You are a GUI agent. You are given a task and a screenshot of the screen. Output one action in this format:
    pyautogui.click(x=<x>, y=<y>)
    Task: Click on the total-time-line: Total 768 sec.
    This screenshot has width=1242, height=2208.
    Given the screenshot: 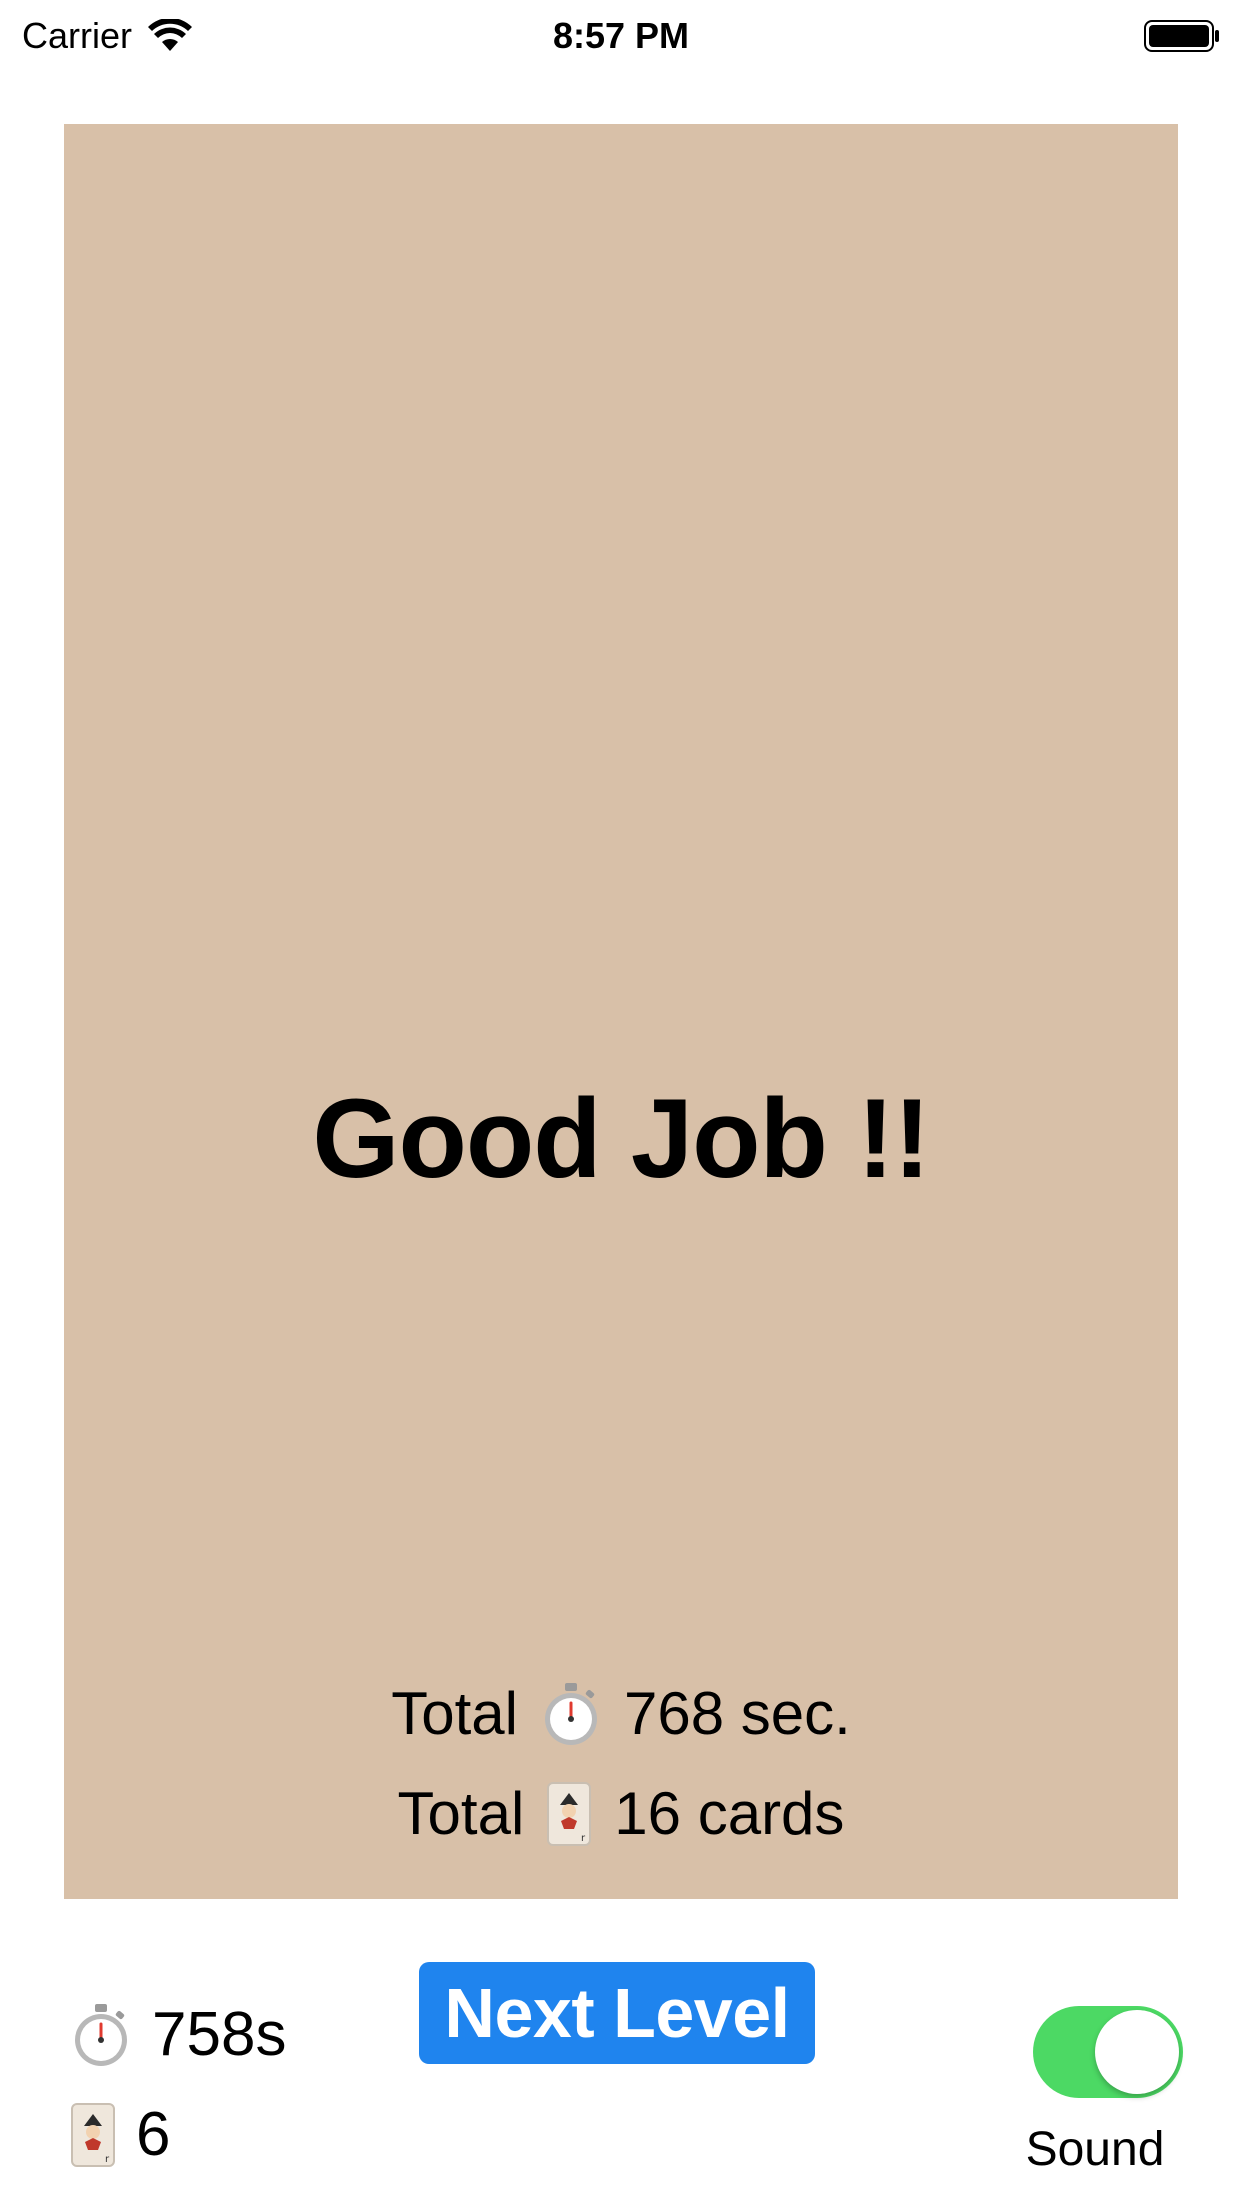 What is the action you would take?
    pyautogui.click(x=621, y=1714)
    